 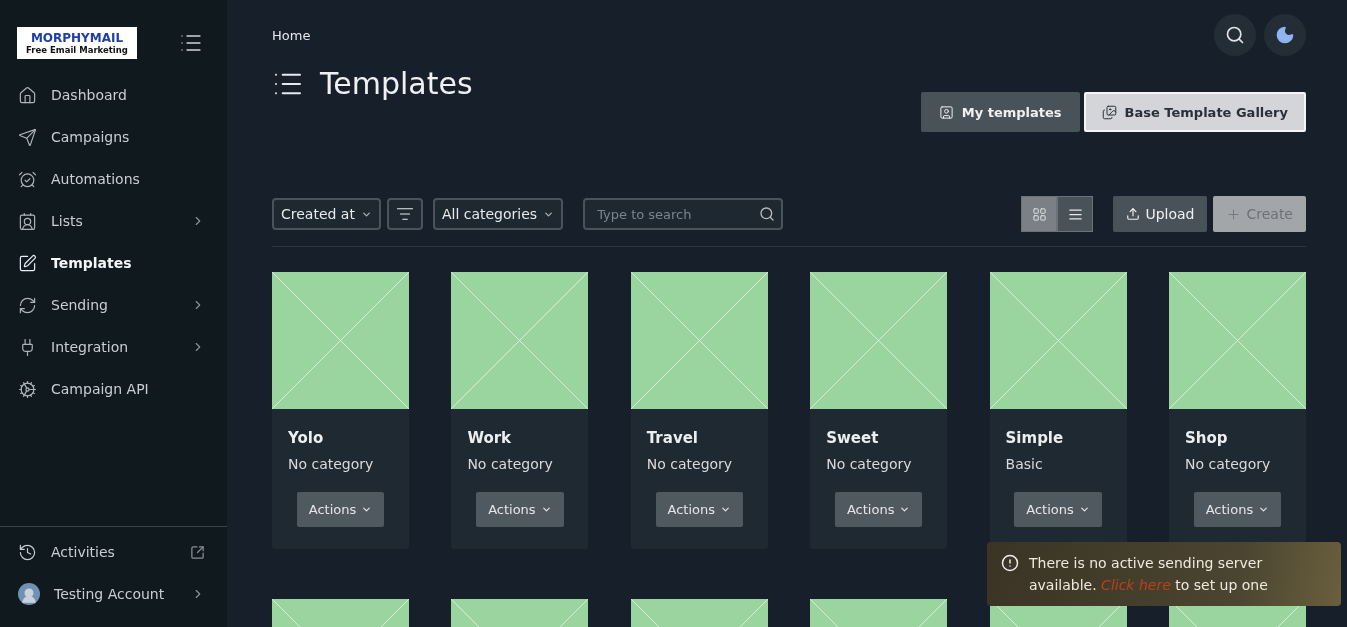 I want to click on account-item: Testing Account, so click(x=113, y=594).